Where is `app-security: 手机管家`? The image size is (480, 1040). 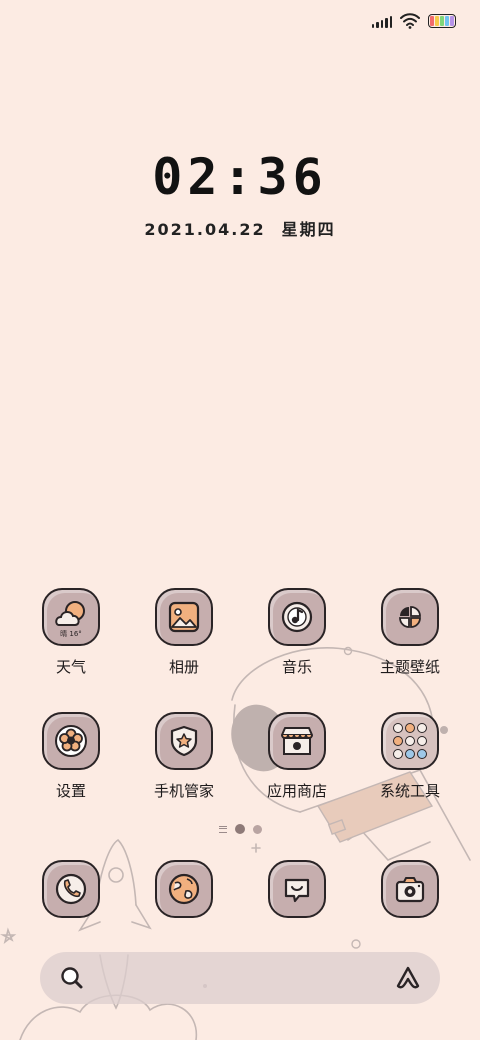
app-security: 手机管家 is located at coordinates (184, 756).